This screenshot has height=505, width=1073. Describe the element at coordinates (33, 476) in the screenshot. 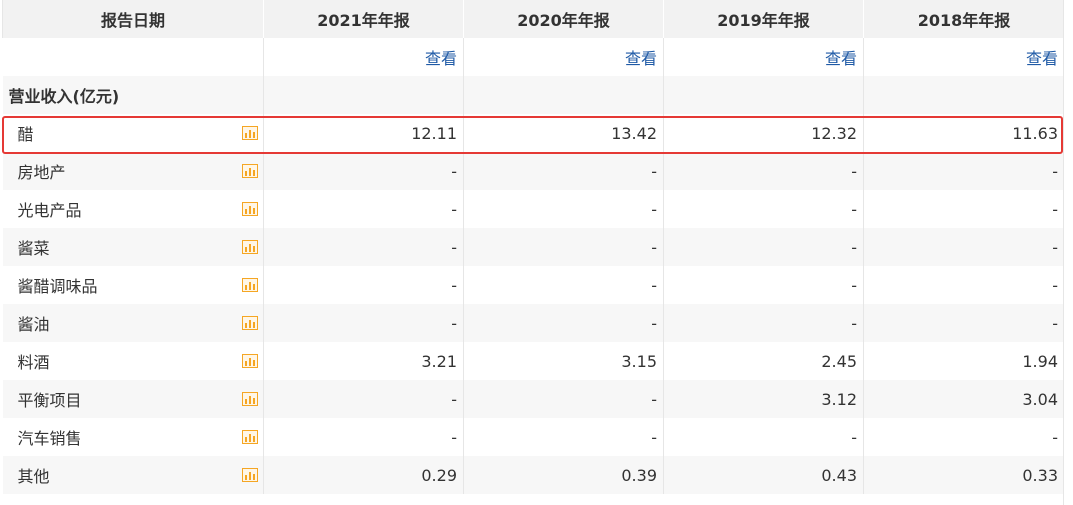

I see `row-name: 其他` at that location.